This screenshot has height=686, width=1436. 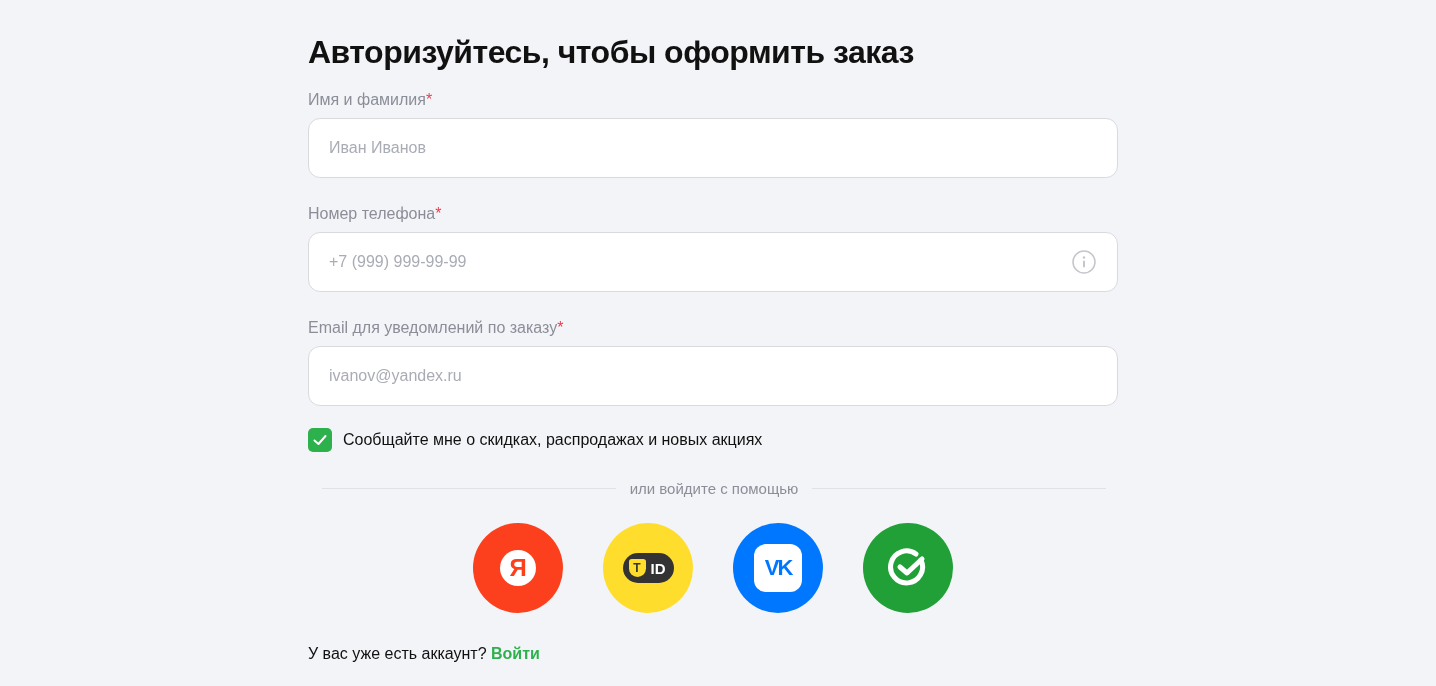 I want to click on social-login-button: Я, so click(x=518, y=568).